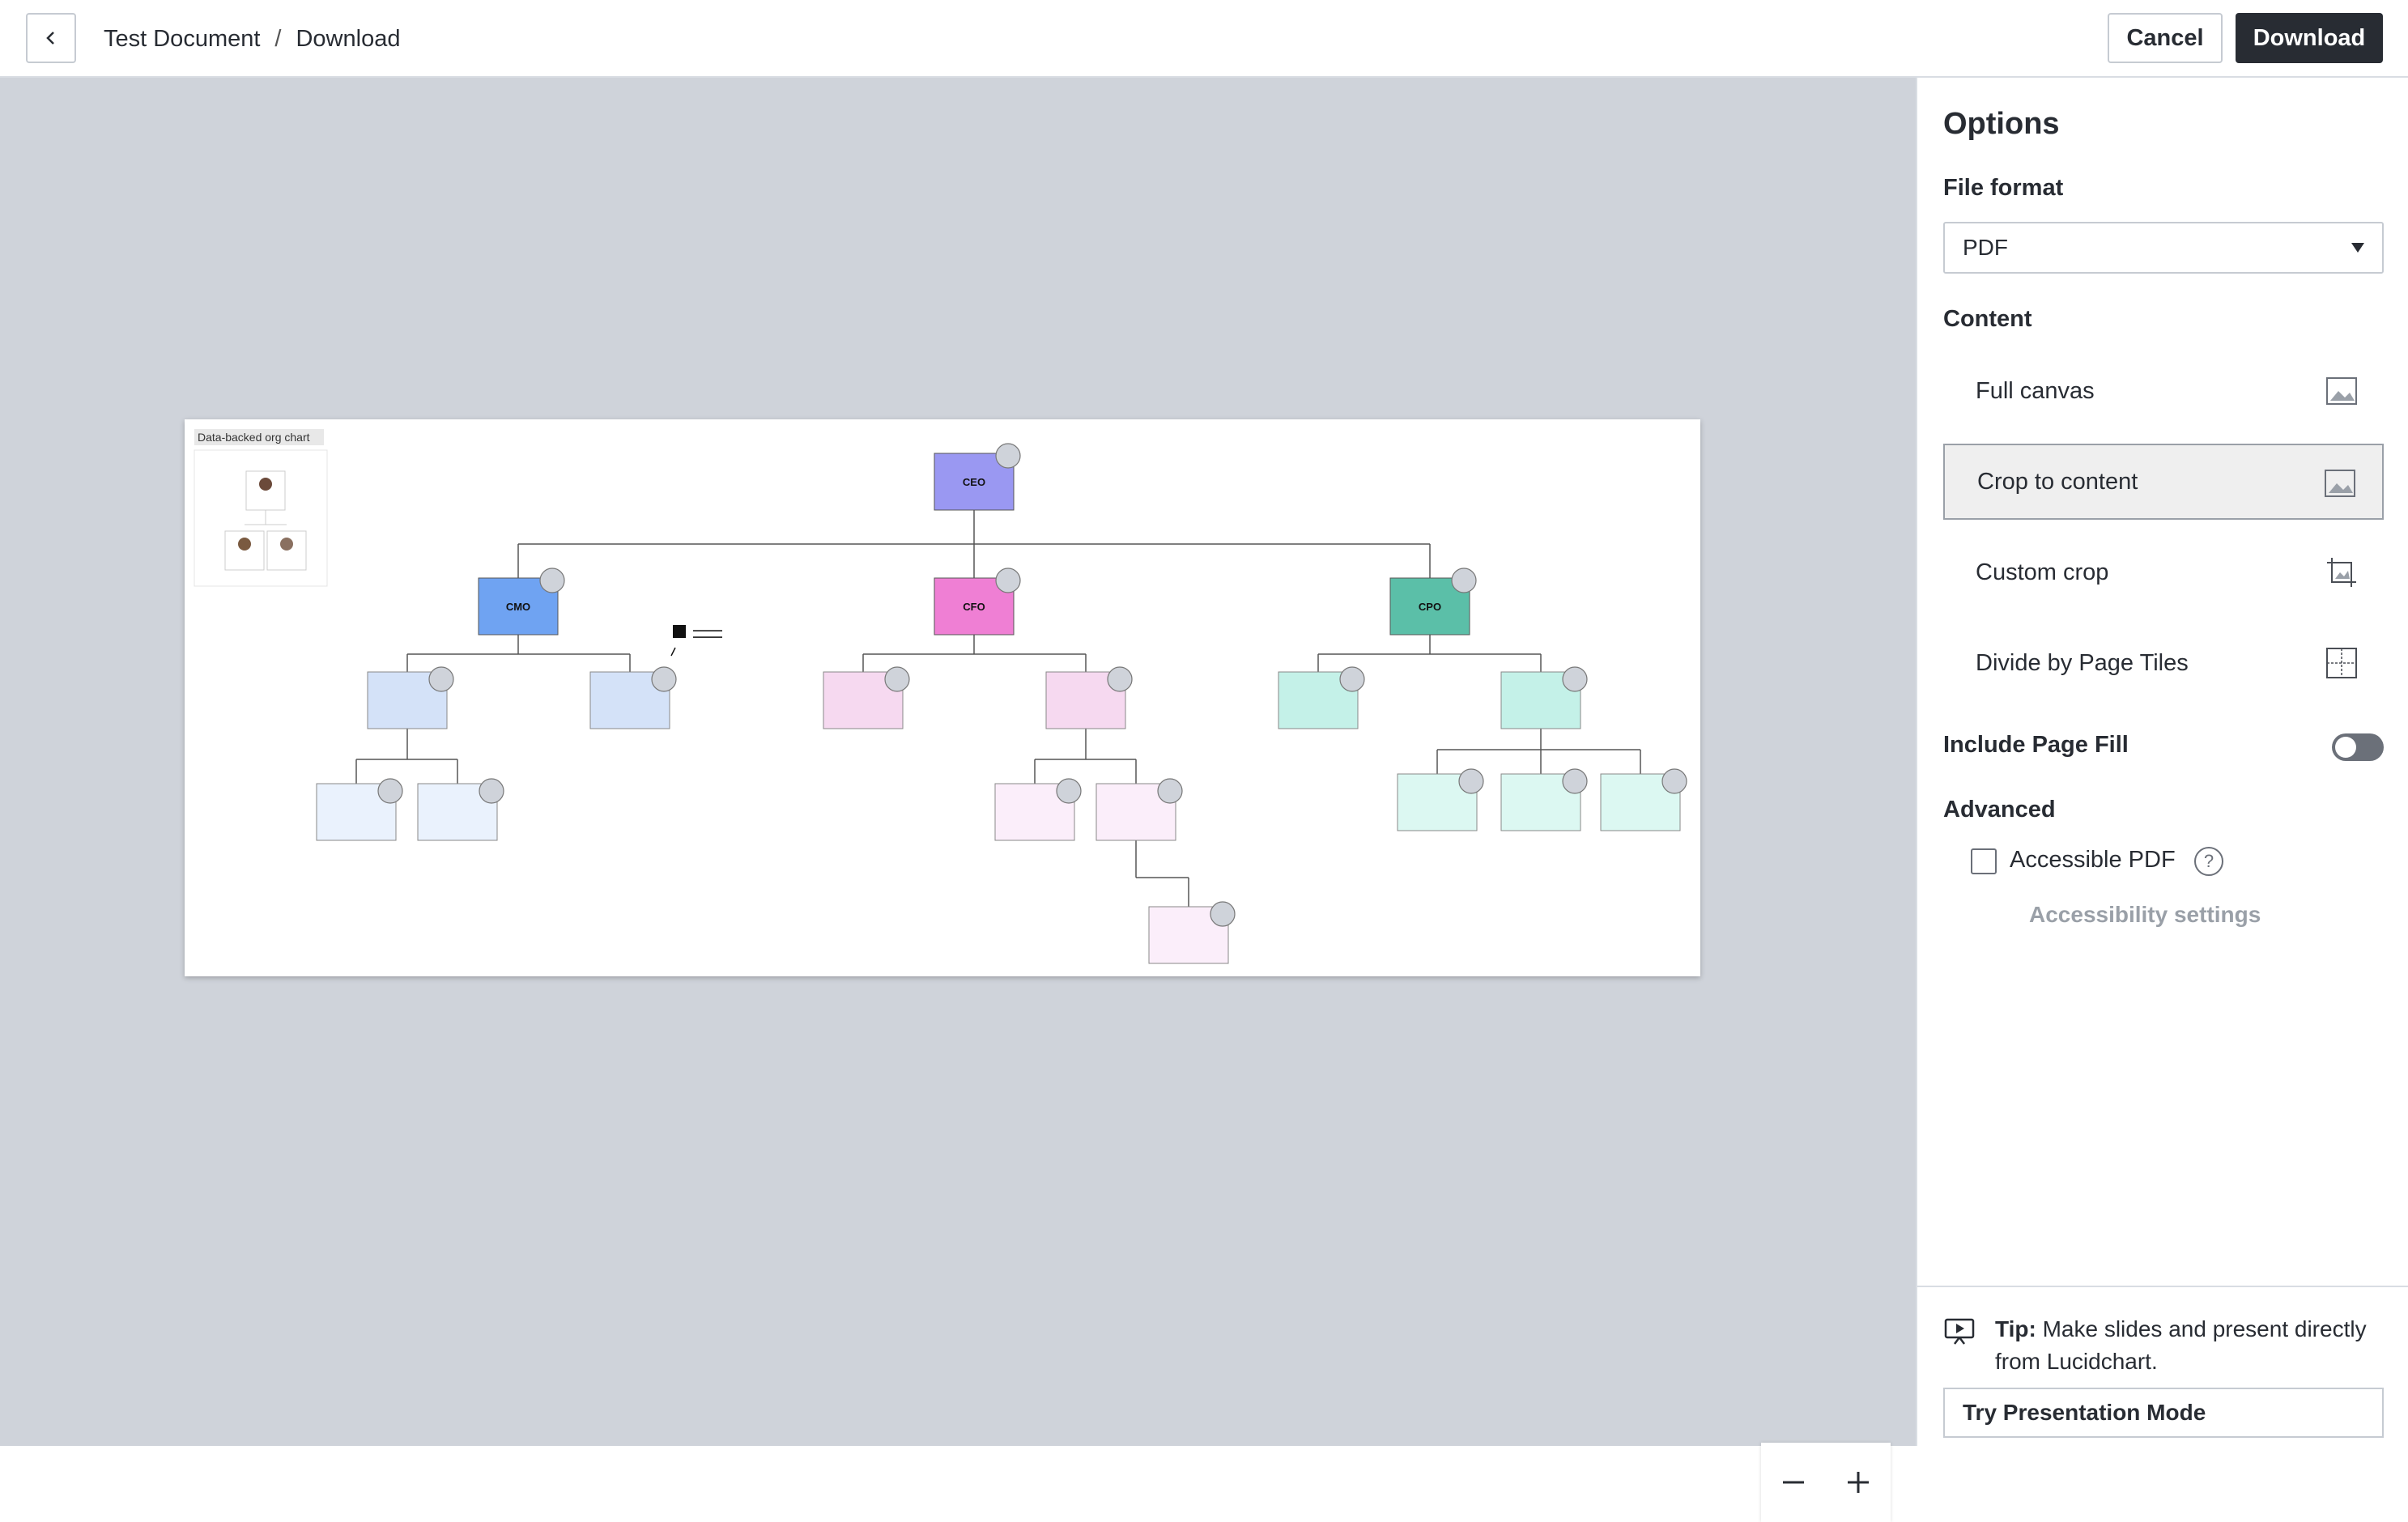 Image resolution: width=2408 pixels, height=1522 pixels. What do you see at coordinates (2093, 860) in the screenshot?
I see `accessible-pdf-label: Accessible PDF` at bounding box center [2093, 860].